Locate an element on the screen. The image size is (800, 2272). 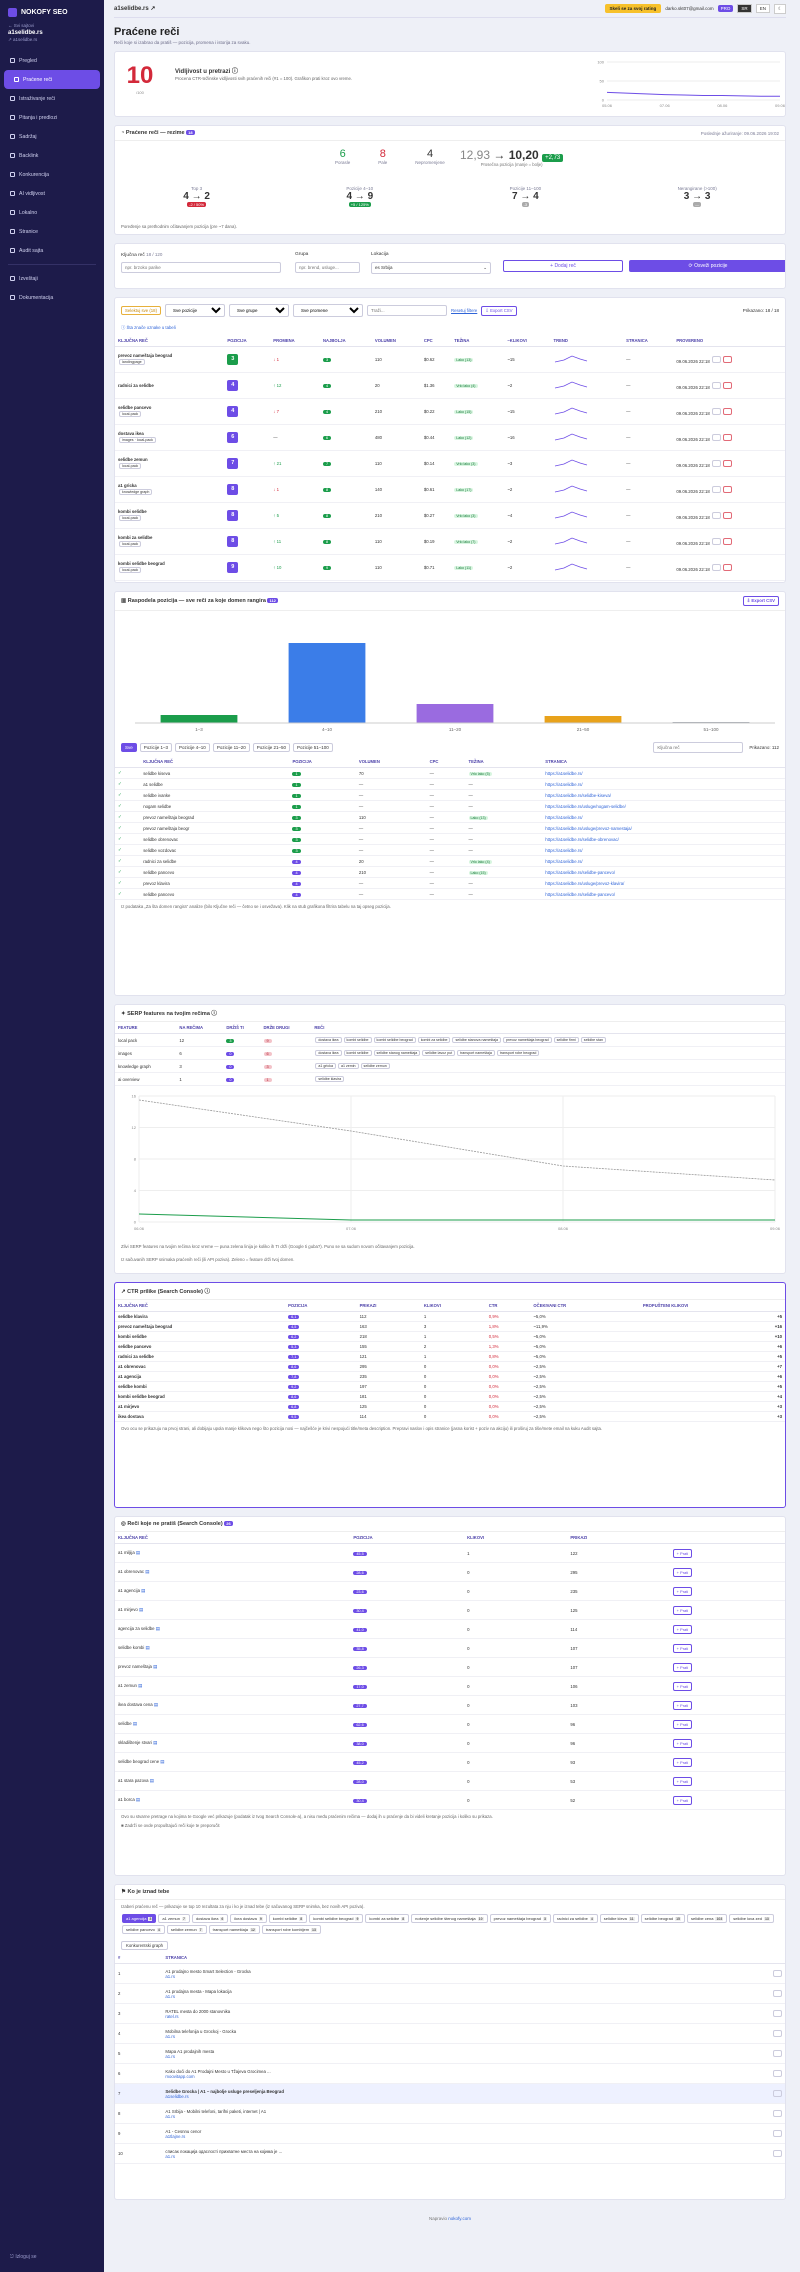
distribution-tab: Pozicije 51–100 is located at coordinates (313, 747).